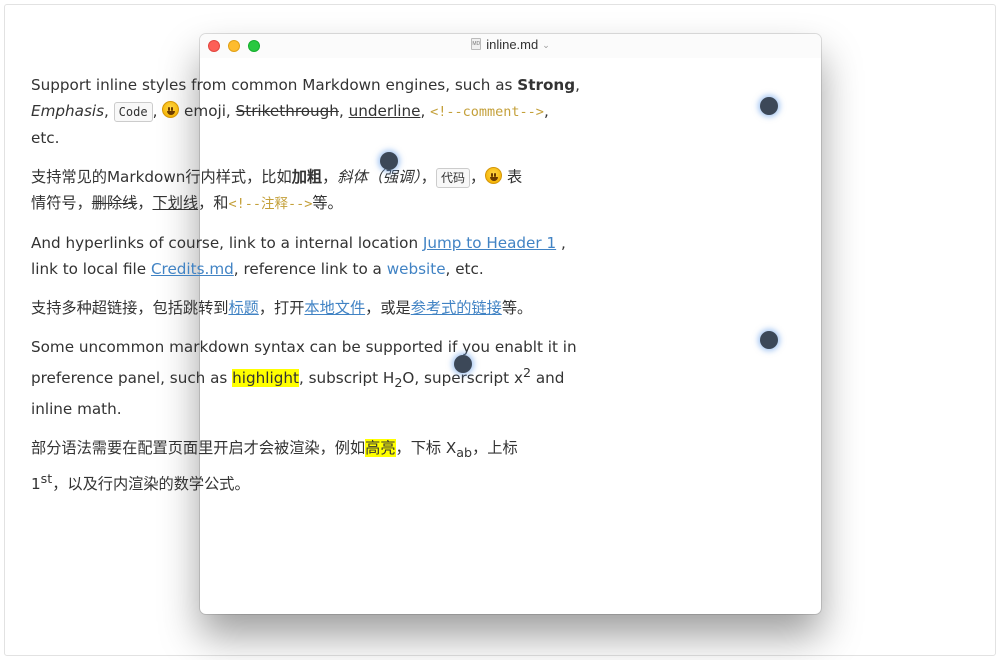 This screenshot has width=1000, height=660. I want to click on inline-code: 代码, so click(452, 178).